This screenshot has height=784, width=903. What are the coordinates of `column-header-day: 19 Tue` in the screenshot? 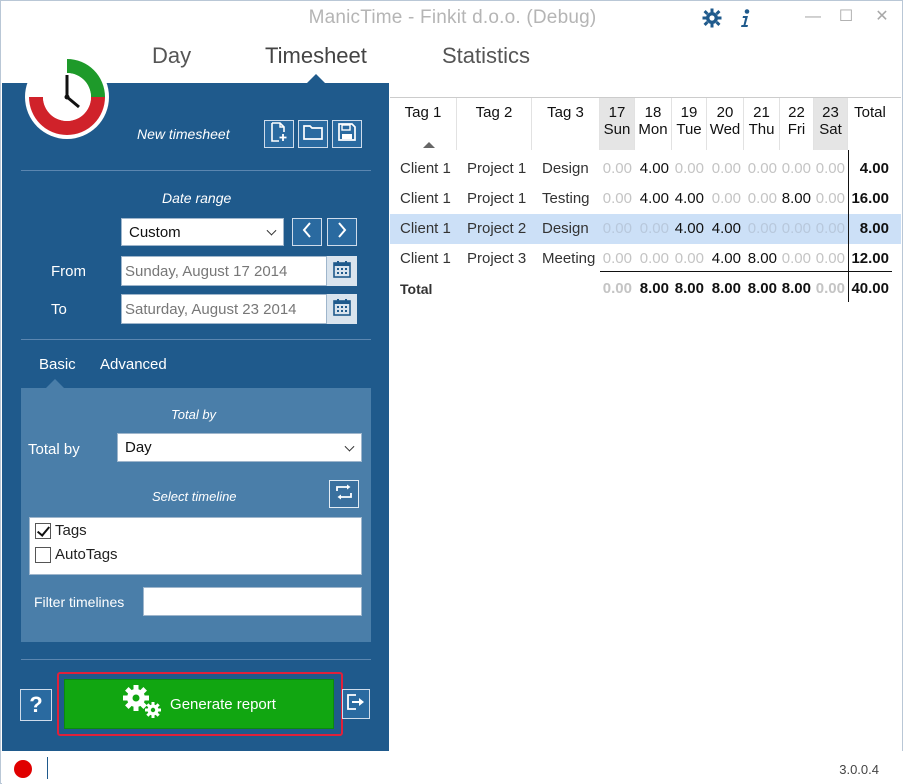 It's located at (689, 124).